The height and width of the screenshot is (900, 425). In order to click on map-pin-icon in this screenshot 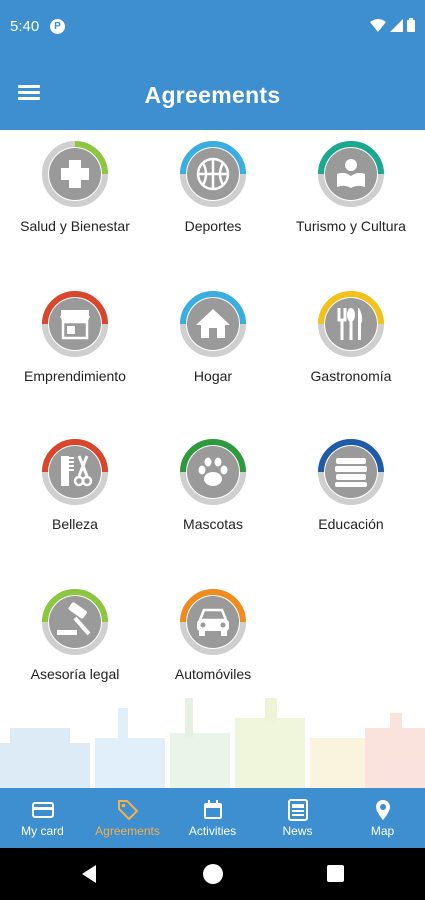, I will do `click(382, 810)`.